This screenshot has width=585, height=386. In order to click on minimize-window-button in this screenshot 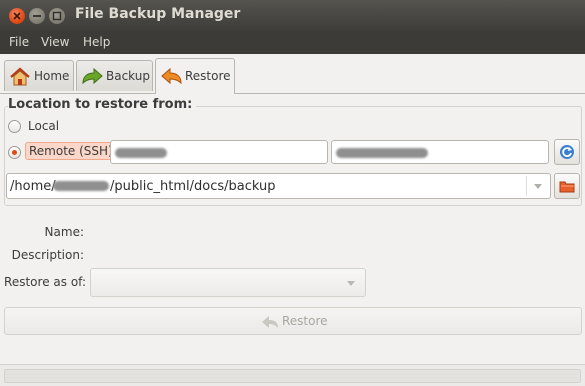, I will do `click(37, 16)`.